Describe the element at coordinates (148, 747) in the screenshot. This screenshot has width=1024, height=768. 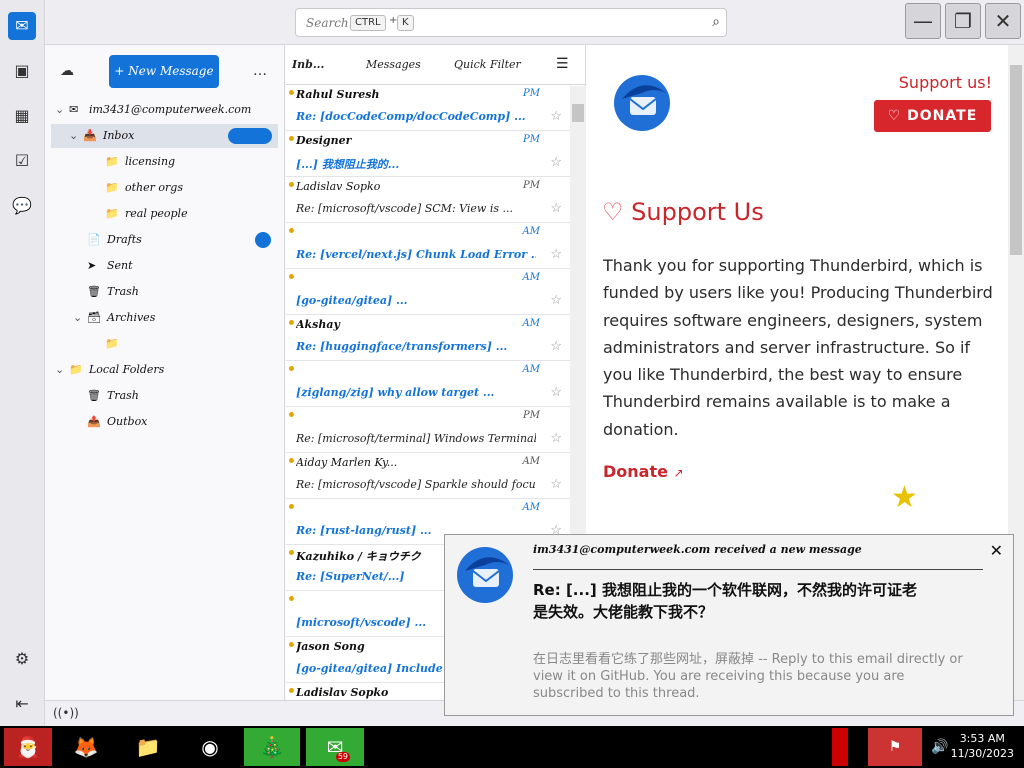
I see `file-explorer-icon: 📁` at that location.